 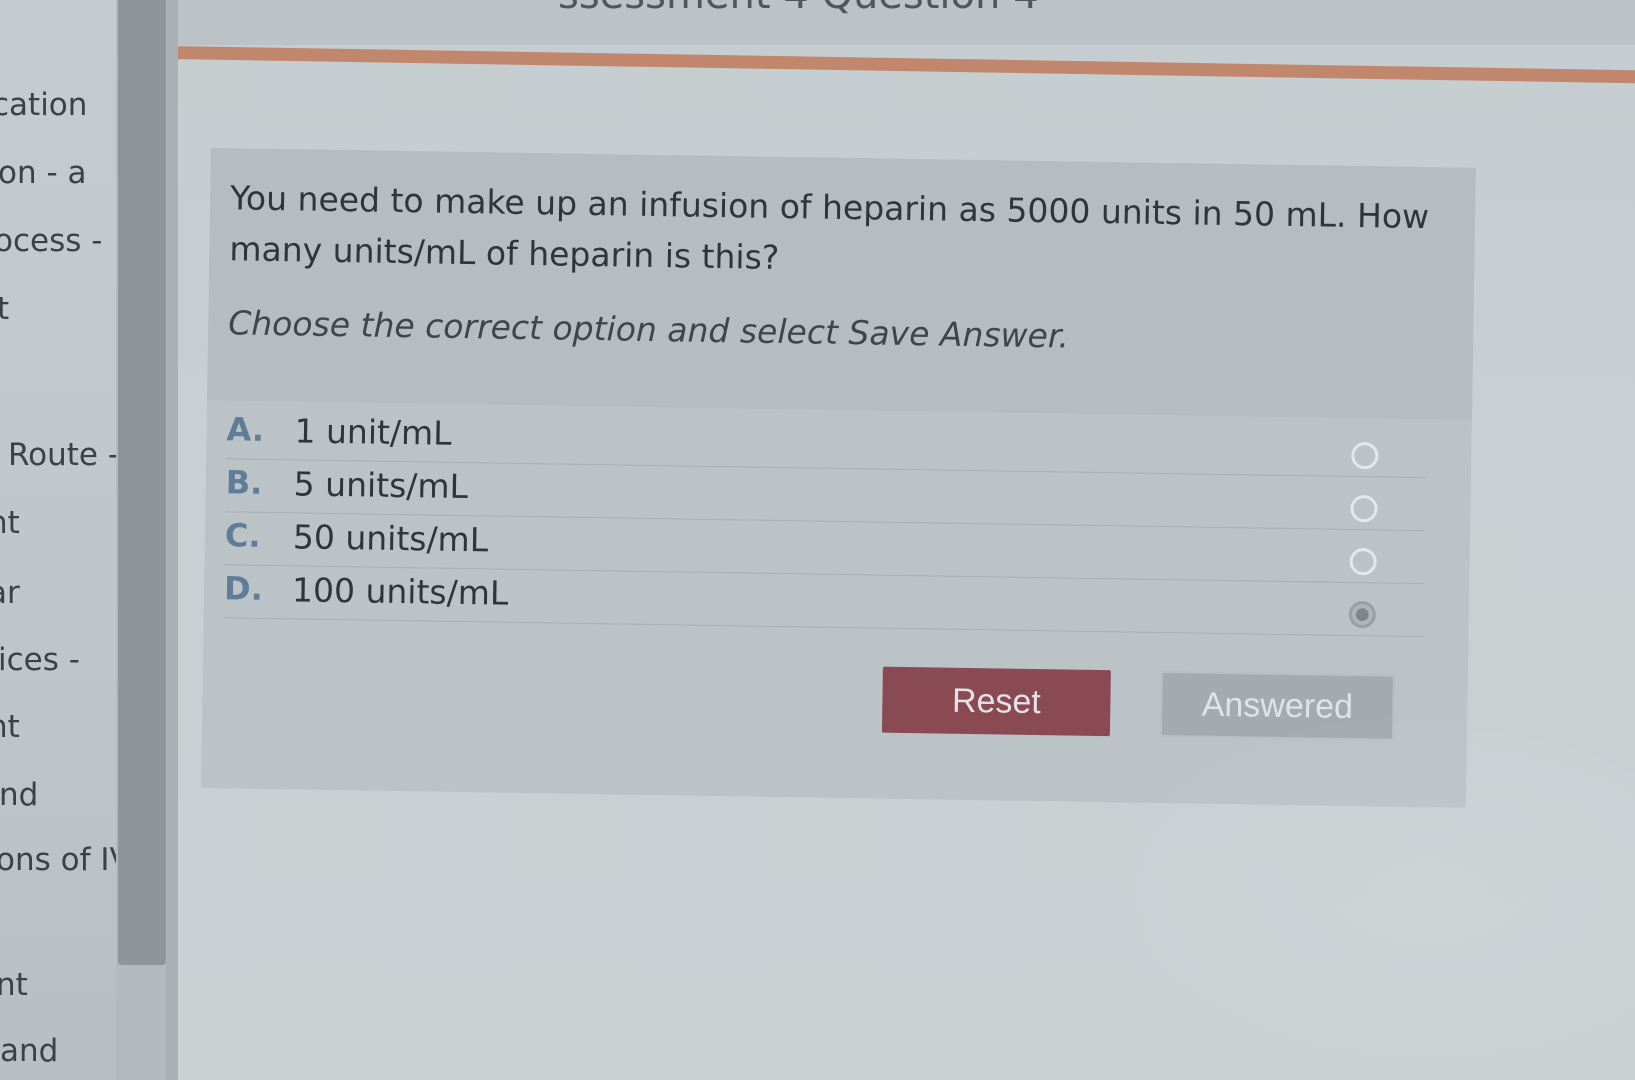 I want to click on sidebar-item: ons of IV, so click(x=58, y=860).